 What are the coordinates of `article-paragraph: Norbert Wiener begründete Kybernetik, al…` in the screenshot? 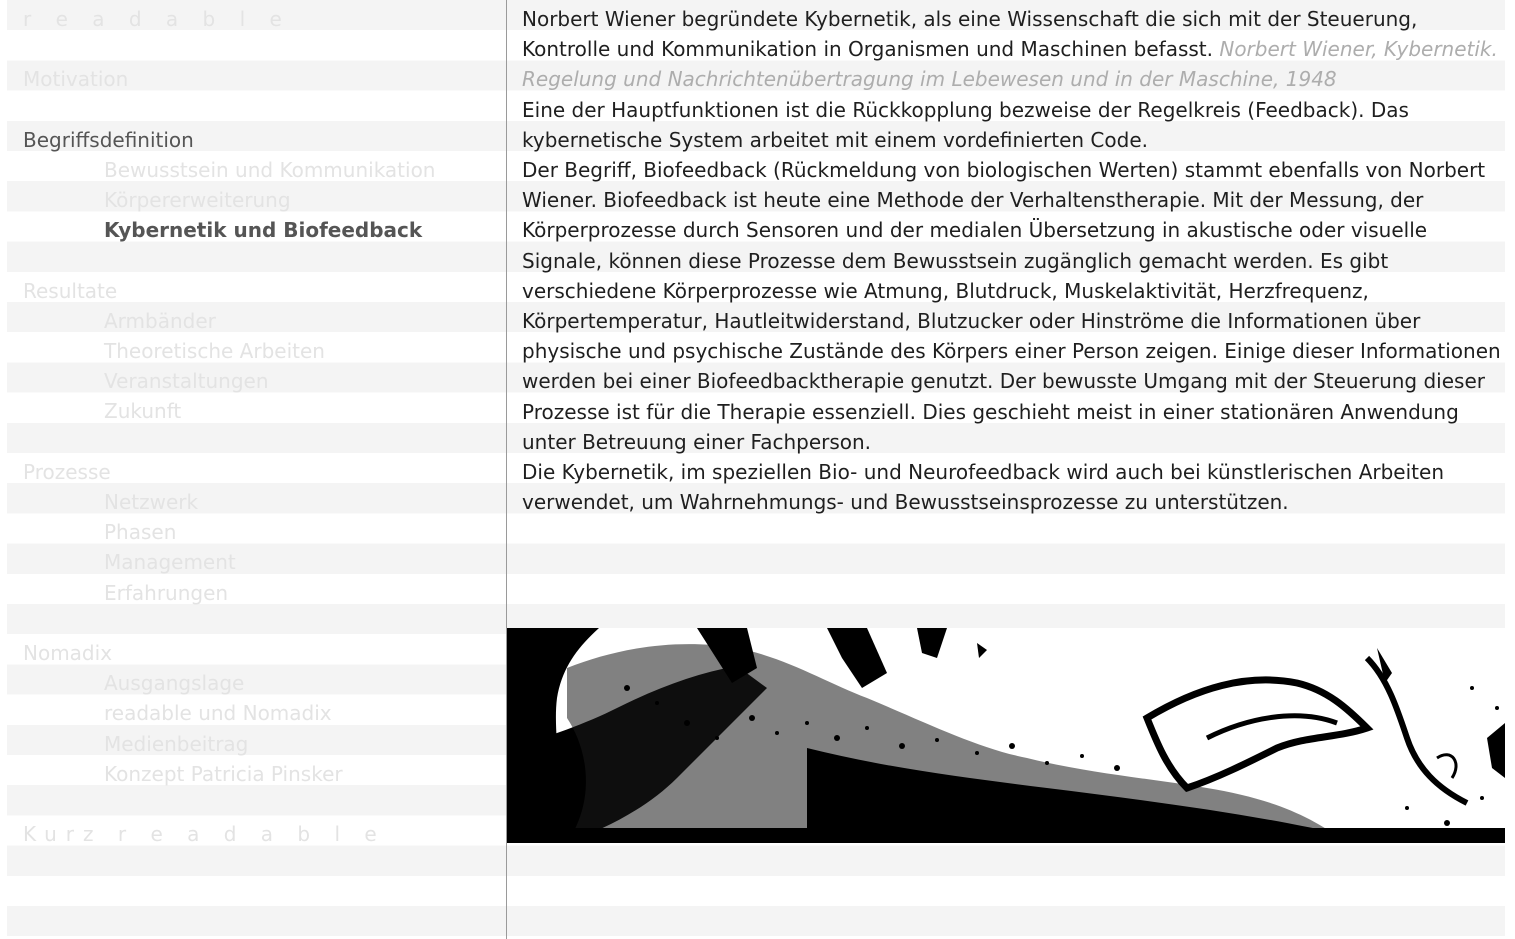 It's located at (1013, 49).